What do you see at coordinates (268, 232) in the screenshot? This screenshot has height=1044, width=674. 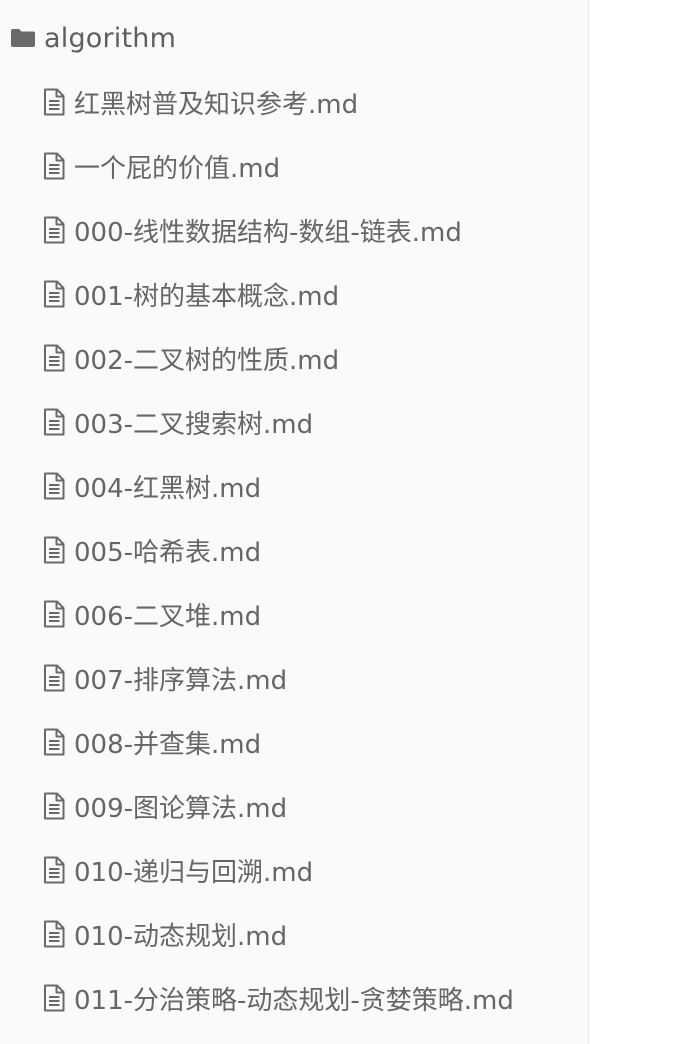 I see `file-label: 000-线性数据结构-数组-链表.md` at bounding box center [268, 232].